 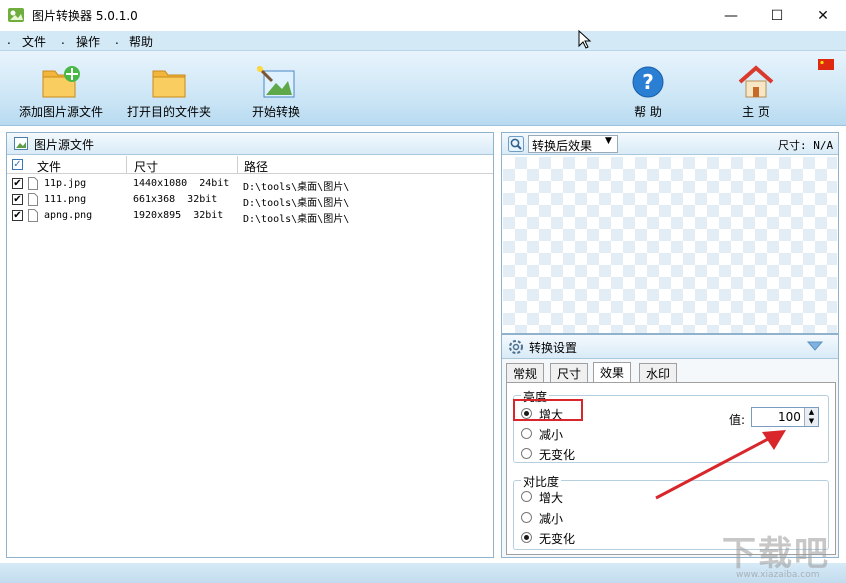 What do you see at coordinates (181, 183) in the screenshot?
I see `file-size: 1440x1080 24bit` at bounding box center [181, 183].